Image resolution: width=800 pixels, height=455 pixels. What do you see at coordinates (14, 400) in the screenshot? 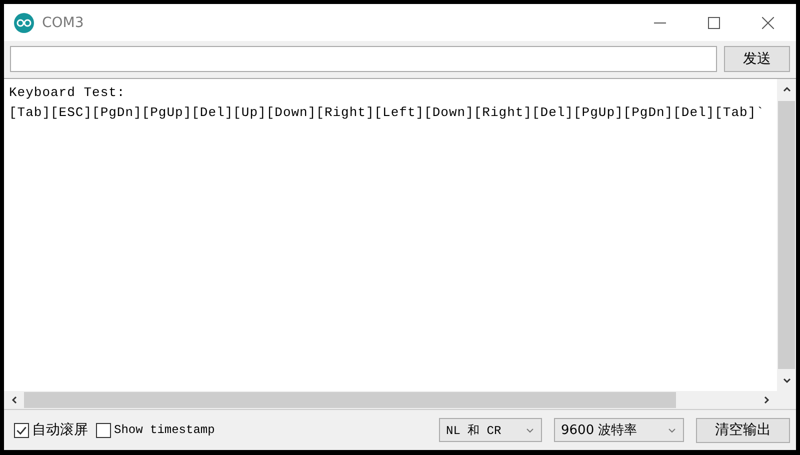
I see `scroll-left-icon` at bounding box center [14, 400].